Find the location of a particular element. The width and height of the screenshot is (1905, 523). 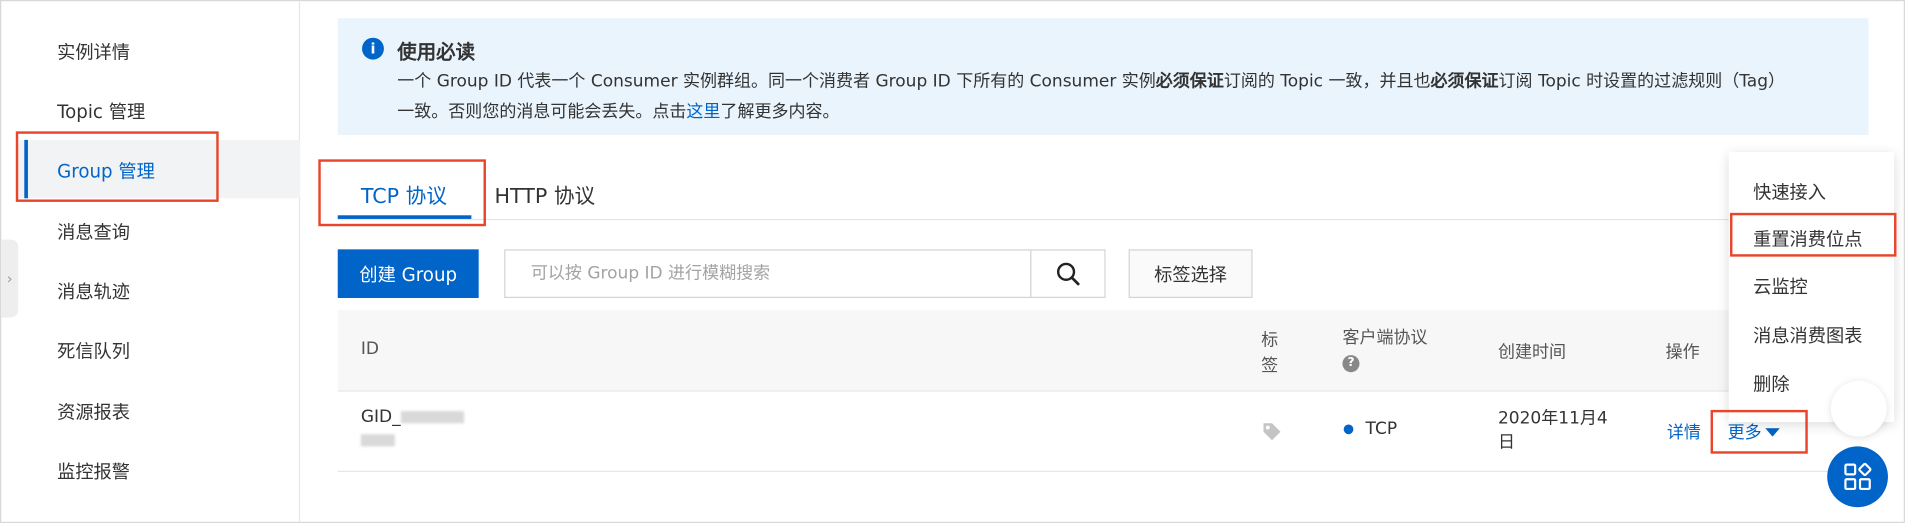

search-button is located at coordinates (1068, 273).